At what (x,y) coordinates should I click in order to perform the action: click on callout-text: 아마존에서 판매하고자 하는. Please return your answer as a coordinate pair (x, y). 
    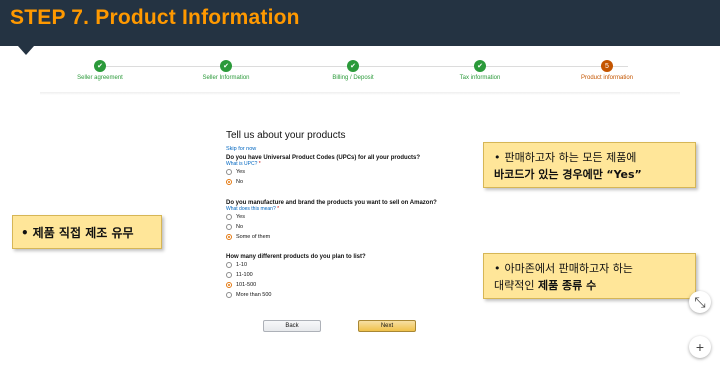
    Looking at the image, I should click on (568, 268).